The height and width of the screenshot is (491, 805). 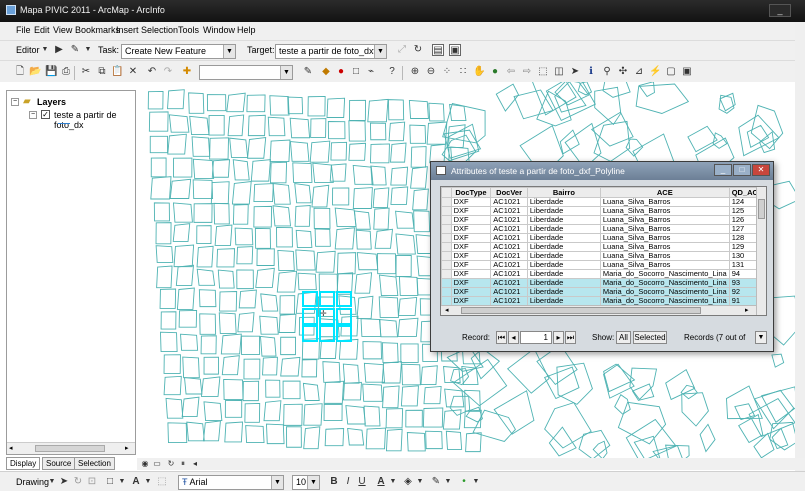 I want to click on refresh-icon: ↻, so click(x=171, y=464).